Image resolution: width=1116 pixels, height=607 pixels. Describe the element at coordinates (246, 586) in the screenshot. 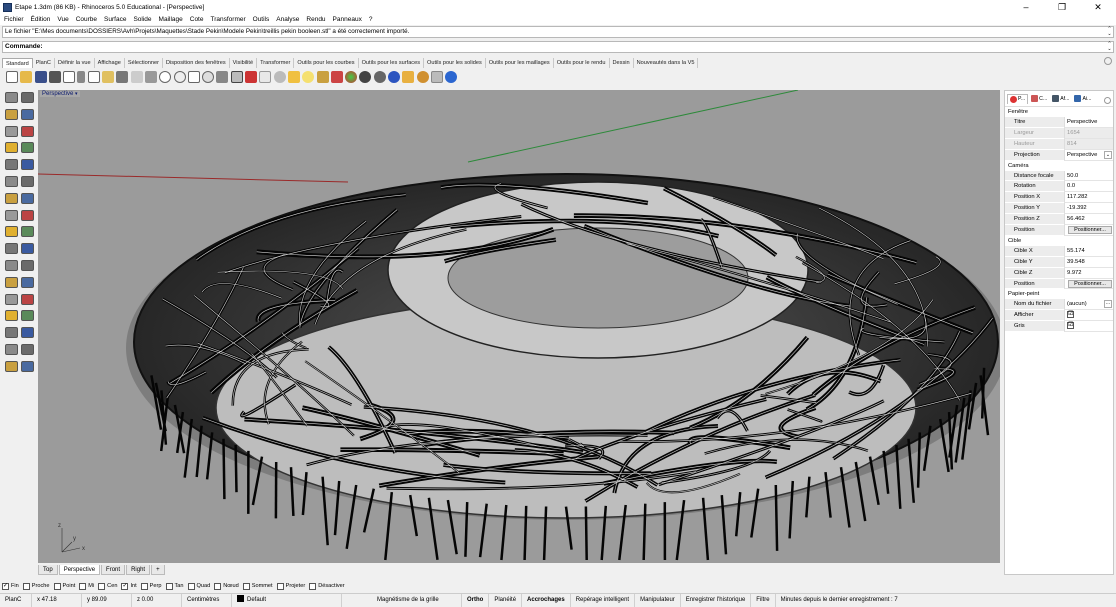

I see `osnap-sommet-checkbox` at that location.